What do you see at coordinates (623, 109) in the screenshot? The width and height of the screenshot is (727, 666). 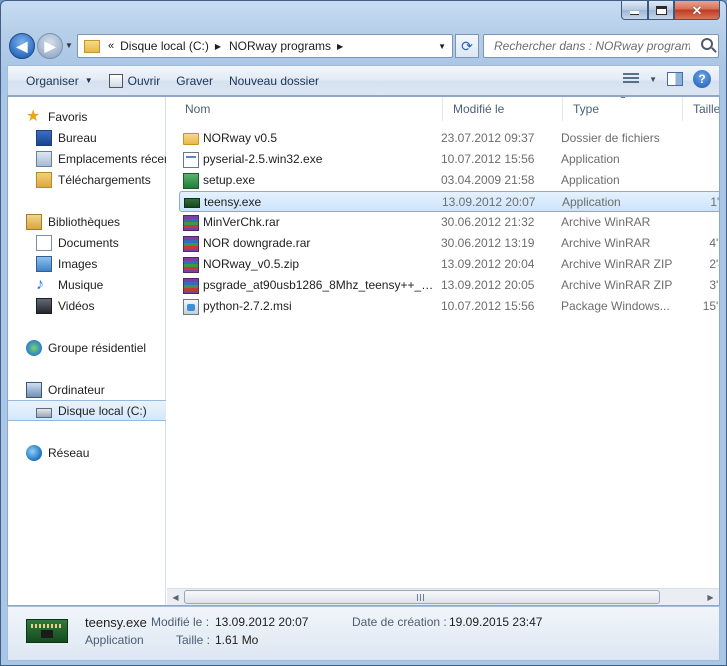 I see `column-header-type: Type` at bounding box center [623, 109].